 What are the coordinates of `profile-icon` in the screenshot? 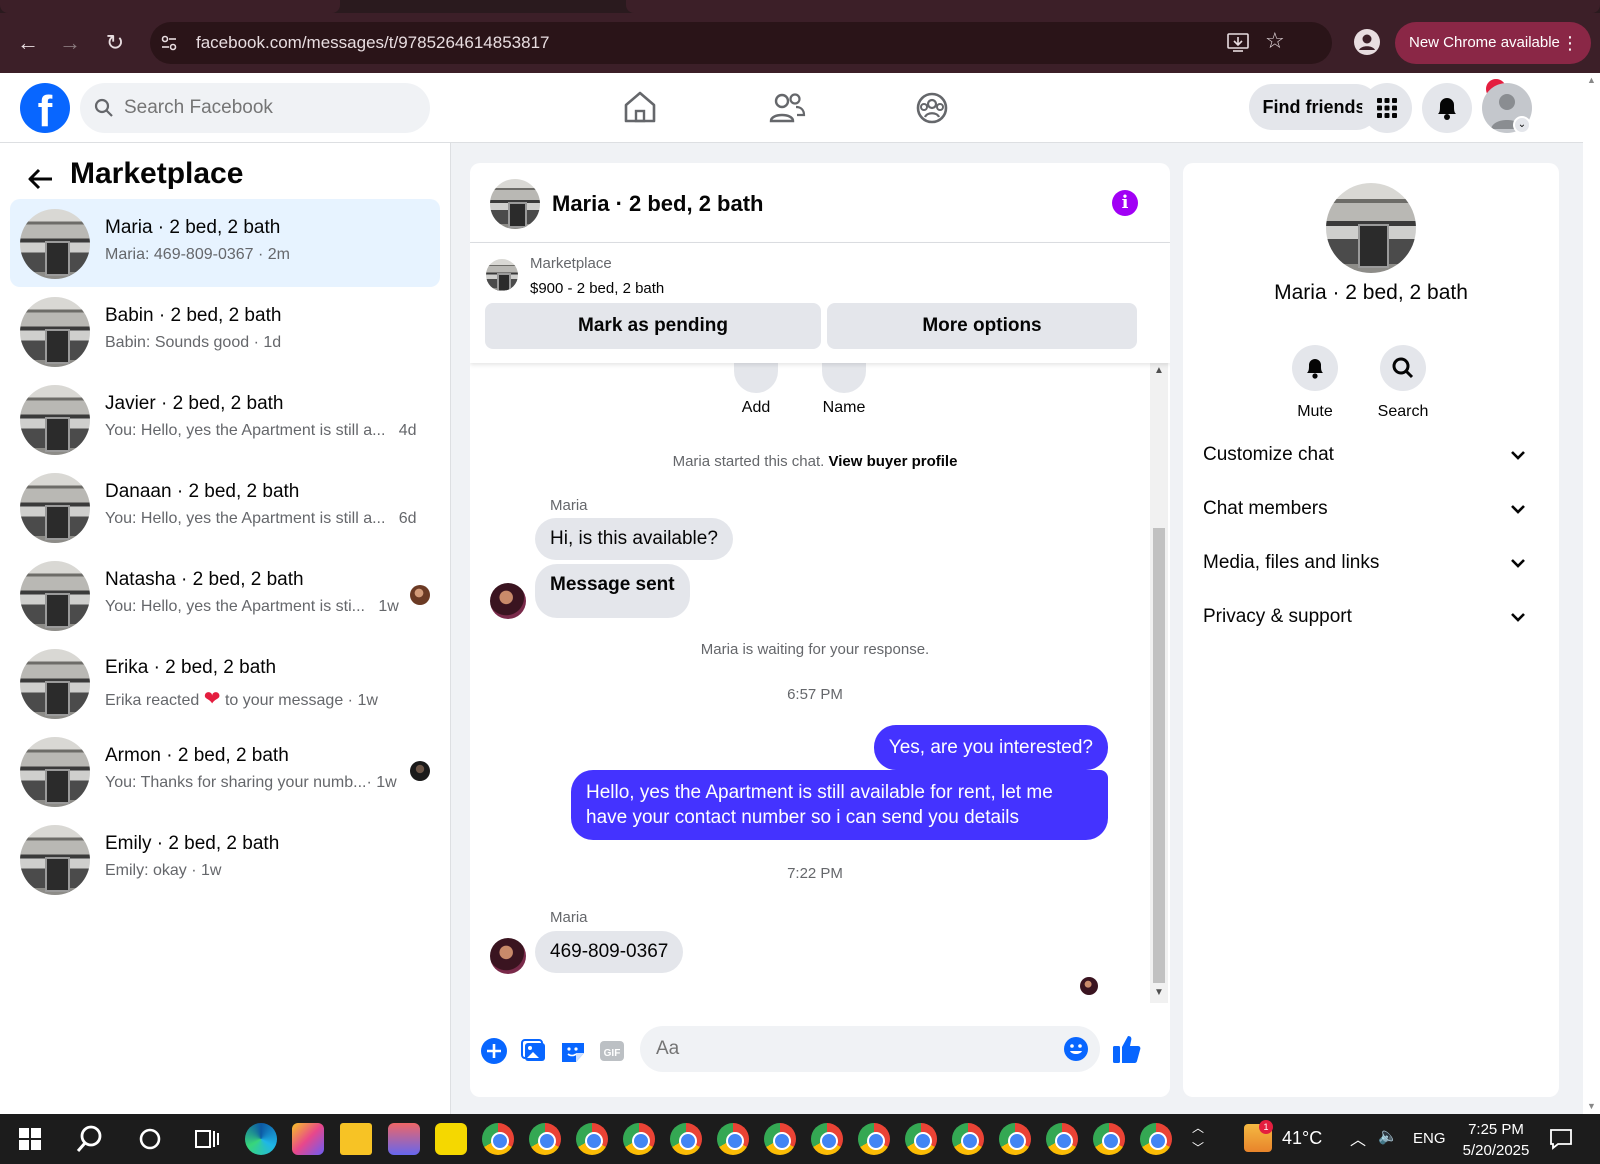 It's located at (1367, 42).